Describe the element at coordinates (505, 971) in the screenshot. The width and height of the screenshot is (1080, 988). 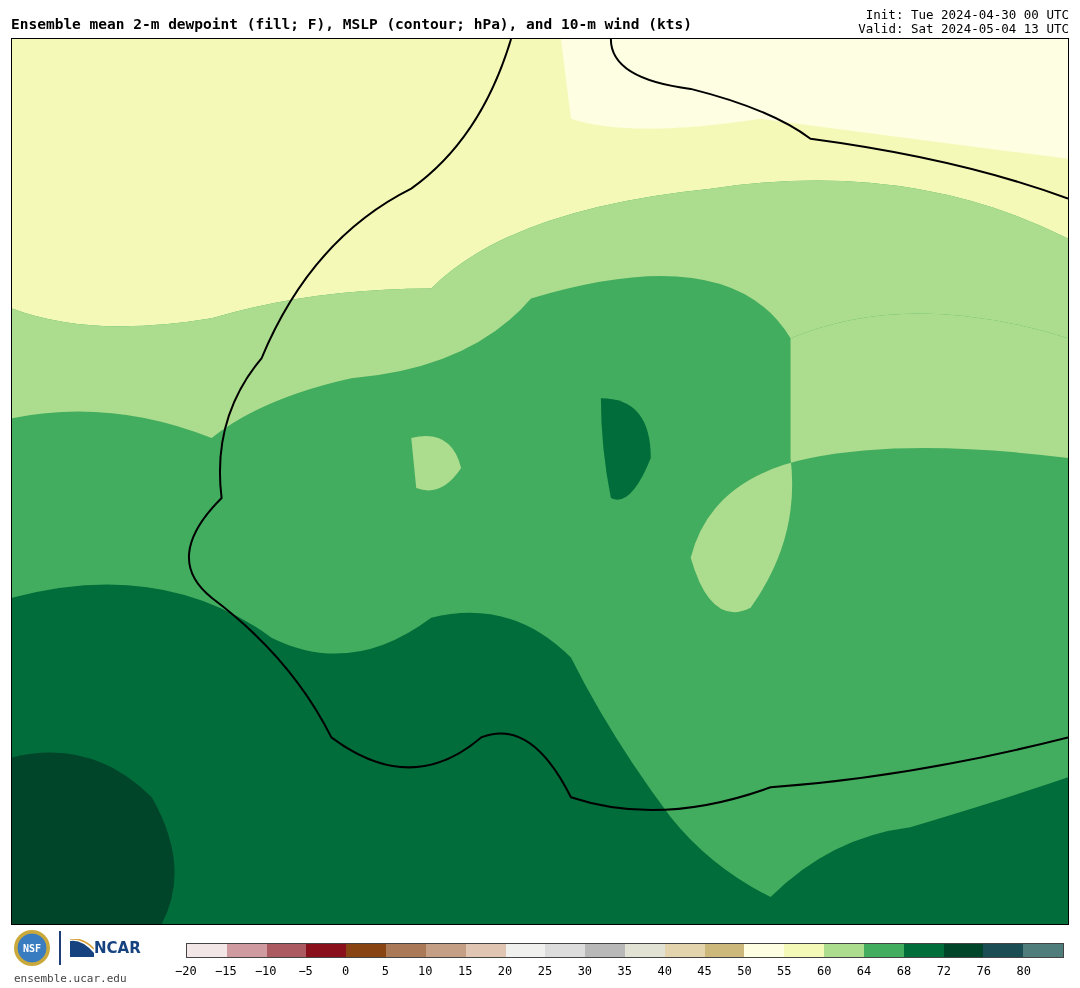
I see `tick-label: 20` at that location.